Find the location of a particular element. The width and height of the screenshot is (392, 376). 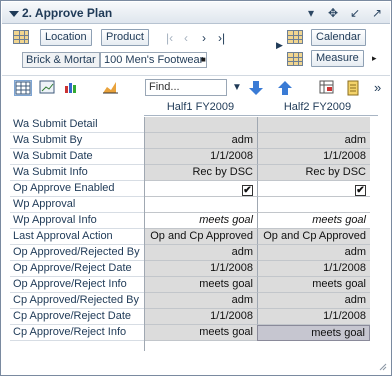

row-label: Op Approve/Reject Date is located at coordinates (77, 269).